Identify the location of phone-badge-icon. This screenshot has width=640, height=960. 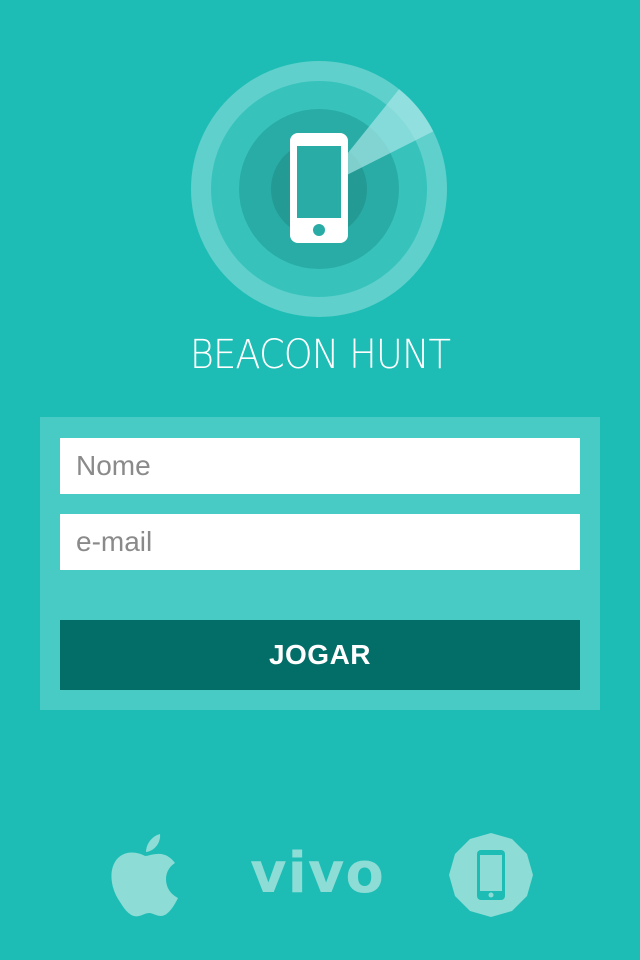
(491, 875).